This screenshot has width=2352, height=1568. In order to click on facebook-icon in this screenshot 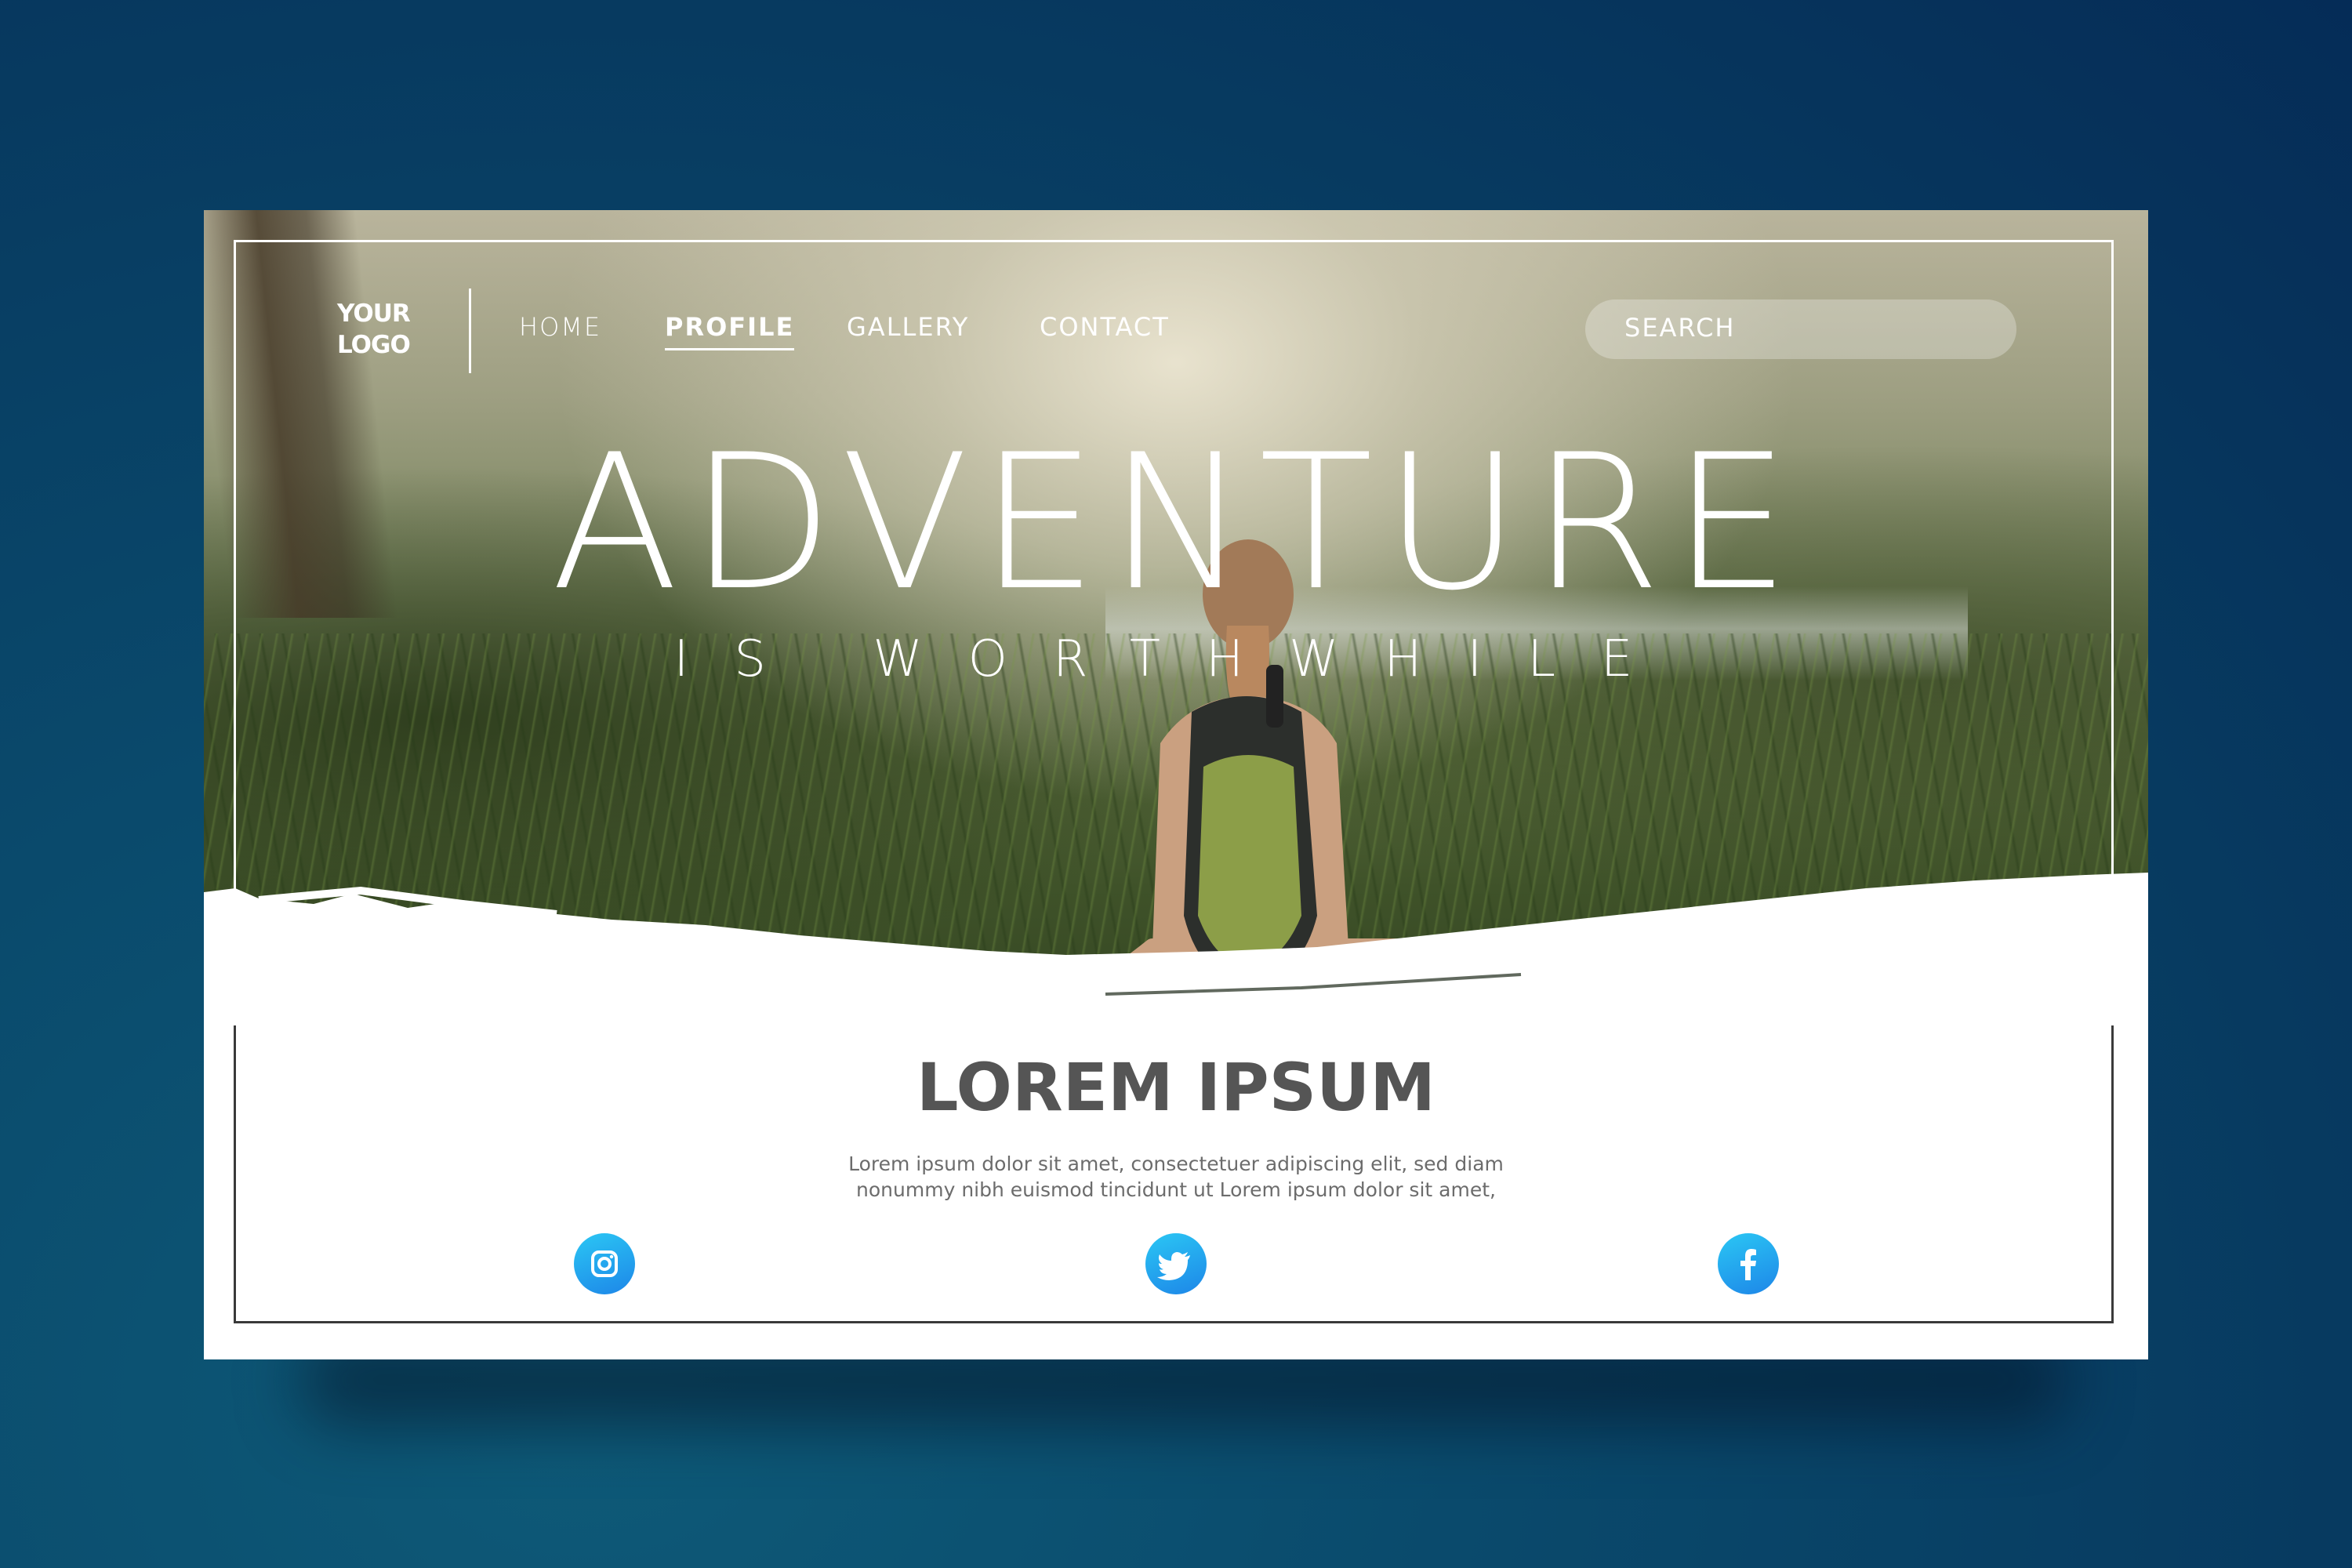, I will do `click(1748, 1264)`.